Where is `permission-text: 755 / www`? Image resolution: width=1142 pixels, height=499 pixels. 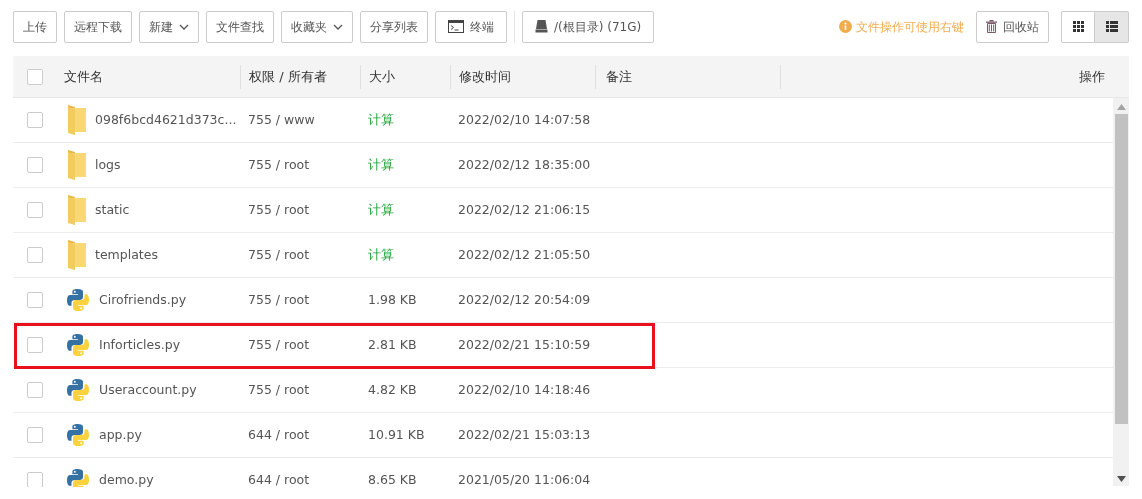
permission-text: 755 / www is located at coordinates (281, 119).